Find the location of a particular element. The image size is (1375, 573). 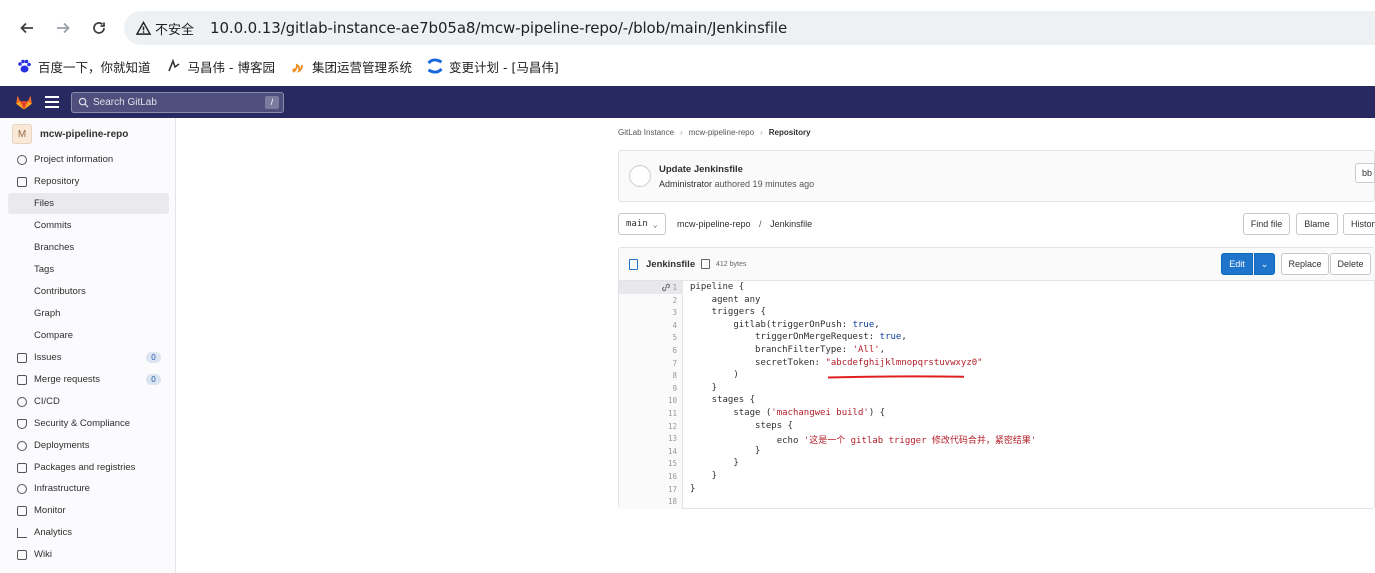

sidebar-subitem-compare: Compare is located at coordinates (88, 335).